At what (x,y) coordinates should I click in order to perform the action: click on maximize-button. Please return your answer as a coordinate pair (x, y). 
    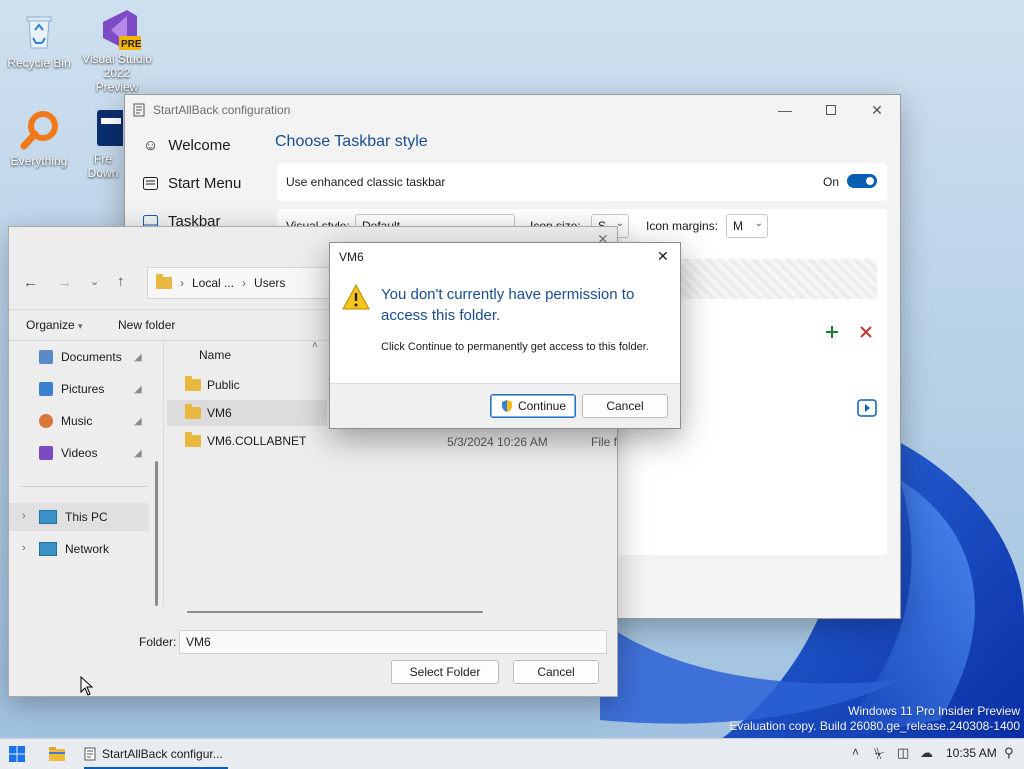
    Looking at the image, I should click on (831, 110).